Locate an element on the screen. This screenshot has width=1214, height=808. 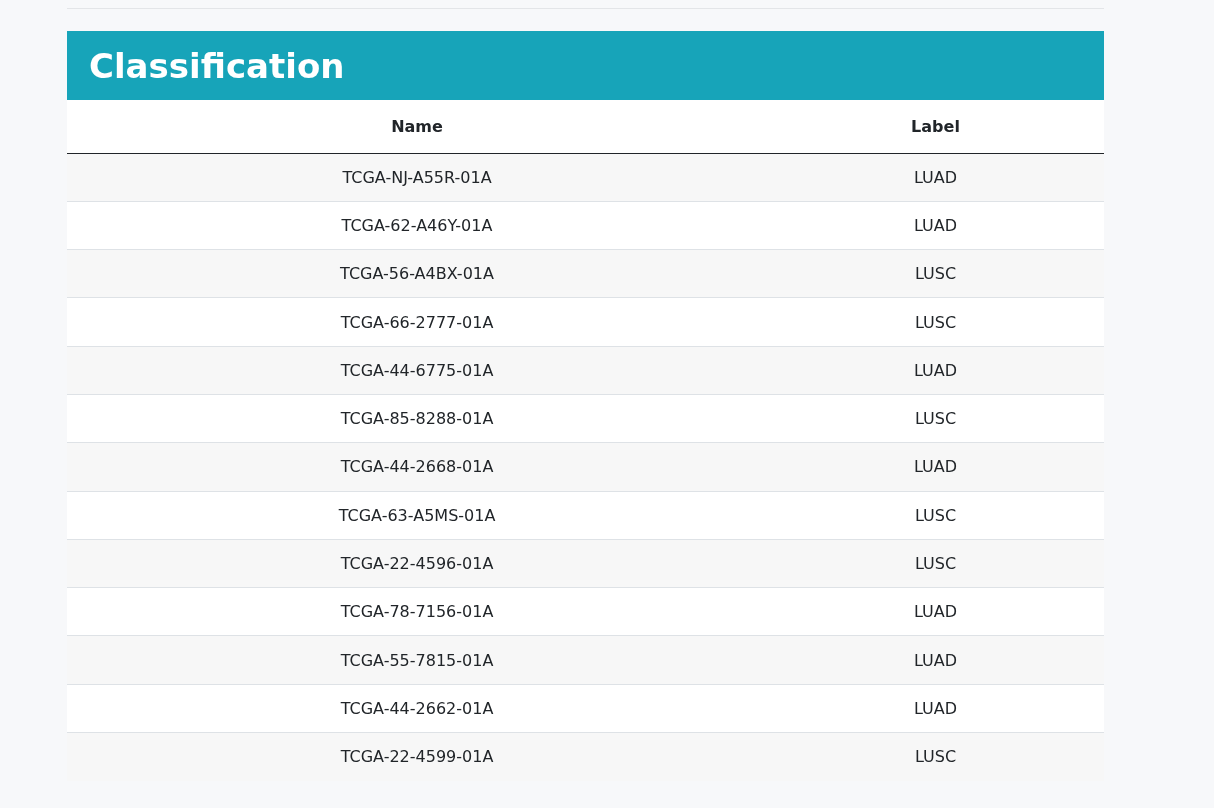
table-cell: TCGA-63-A5MS-01A is located at coordinates (417, 515).